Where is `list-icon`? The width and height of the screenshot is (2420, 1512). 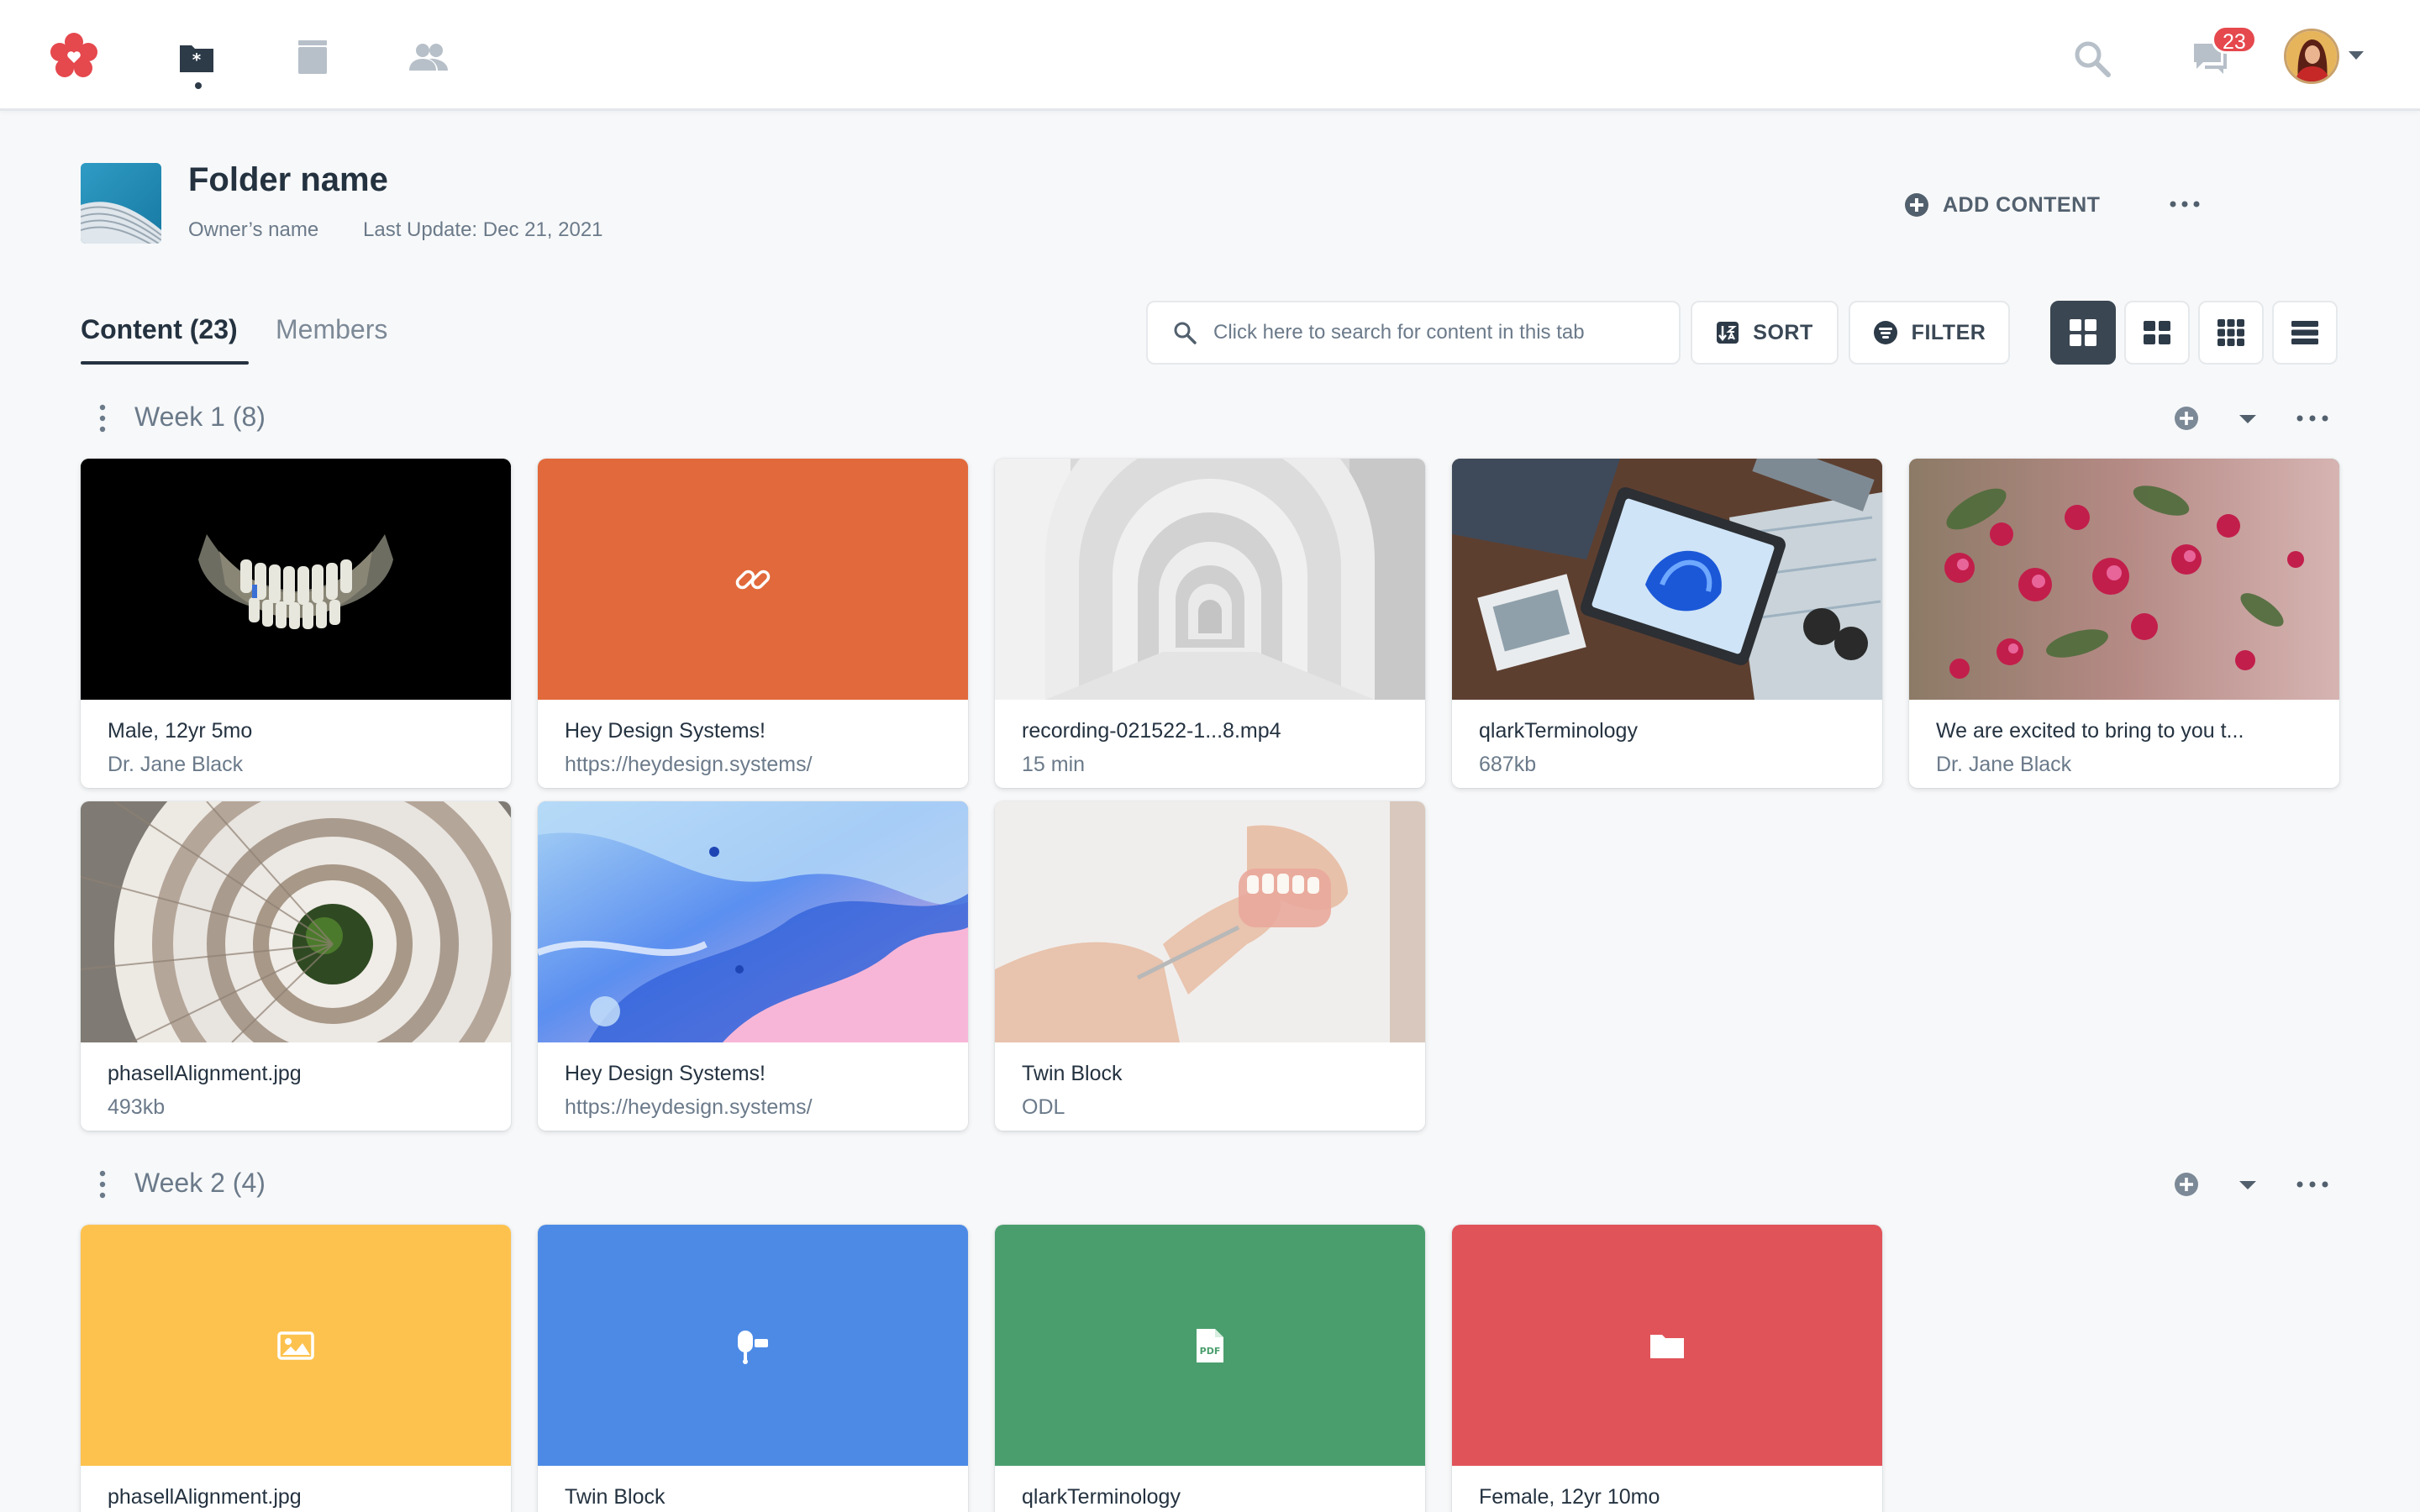 list-icon is located at coordinates (2304, 332).